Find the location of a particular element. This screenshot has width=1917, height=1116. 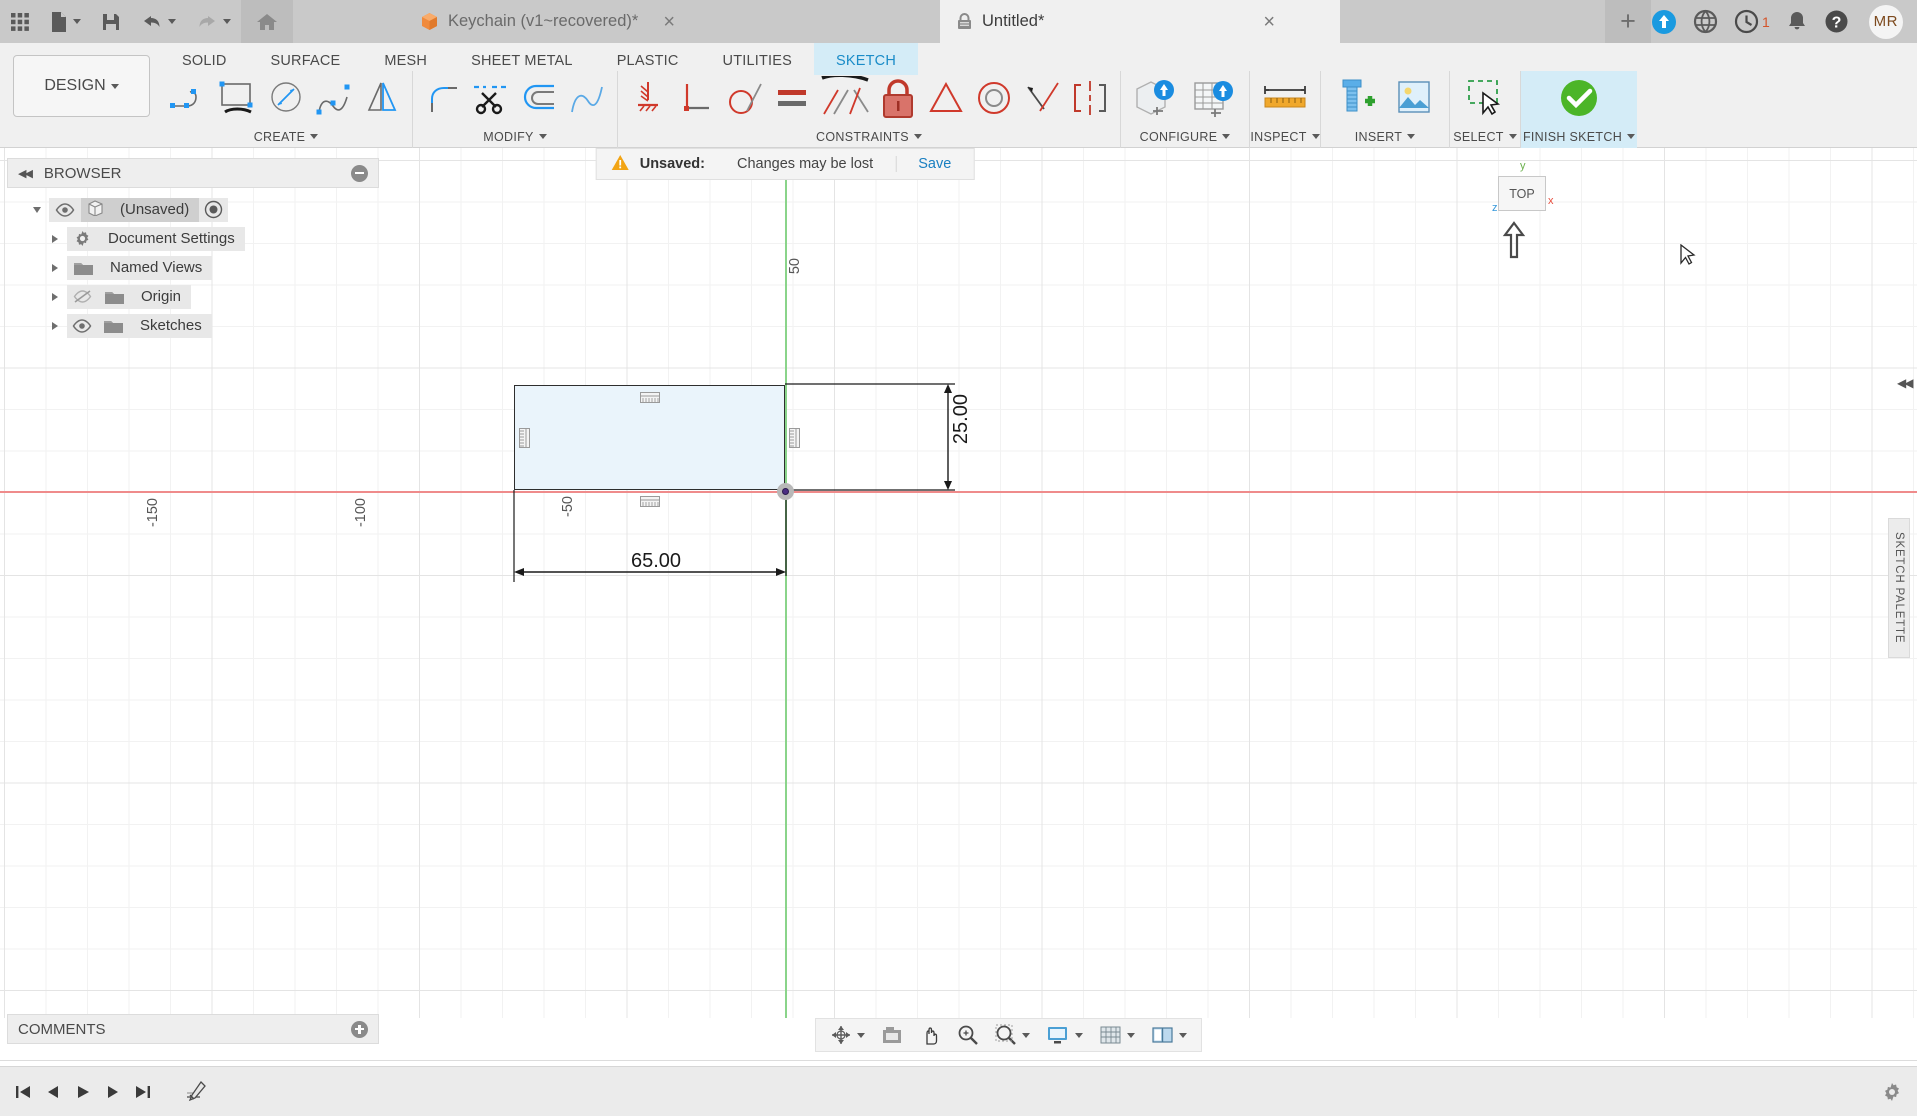

curvature-constraint-icon is located at coordinates (1042, 98).